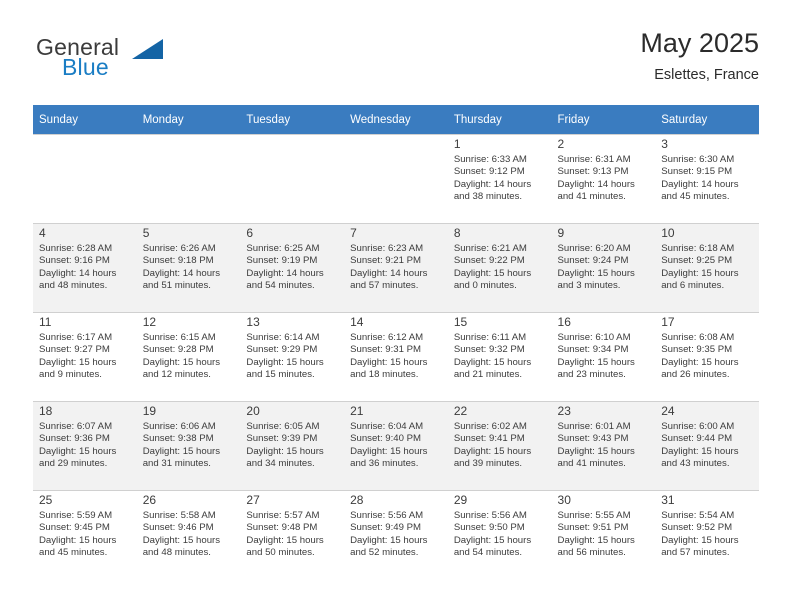  Describe the element at coordinates (396, 119) in the screenshot. I see `weekday-header-wednesday: Wednesday` at that location.